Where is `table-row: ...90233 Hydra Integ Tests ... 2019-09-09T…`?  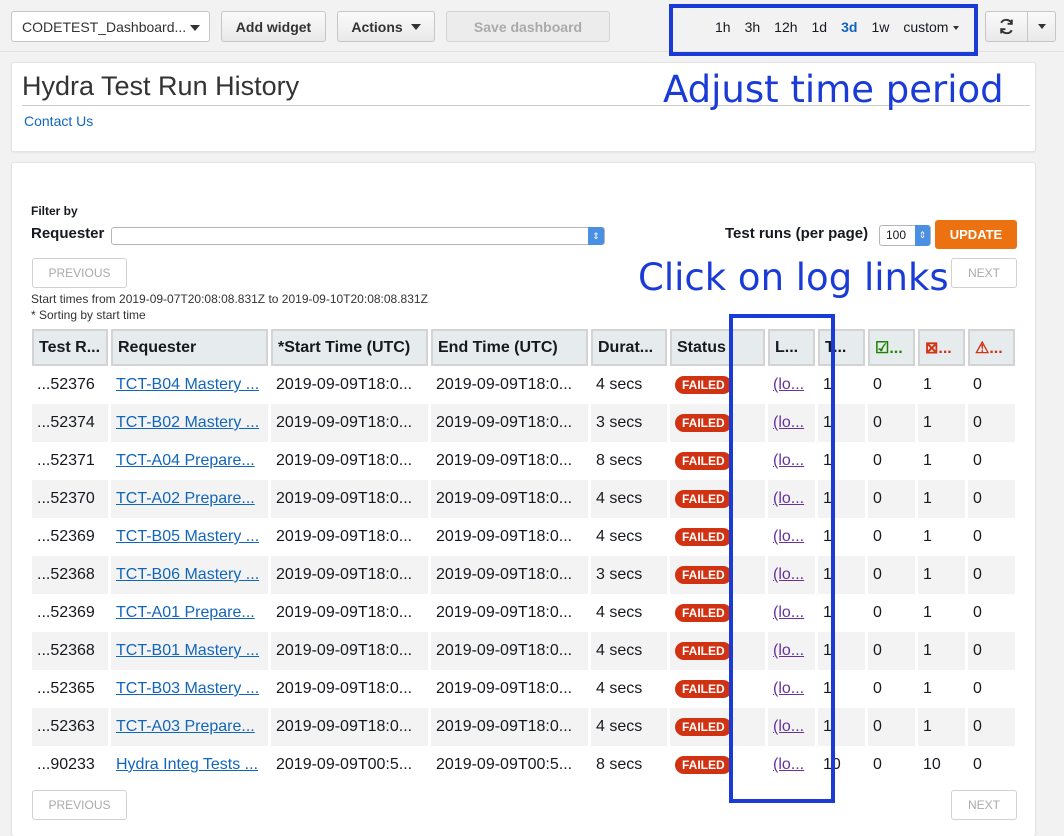 table-row: ...90233 Hydra Integ Tests ... 2019-09-09T… is located at coordinates (523, 765).